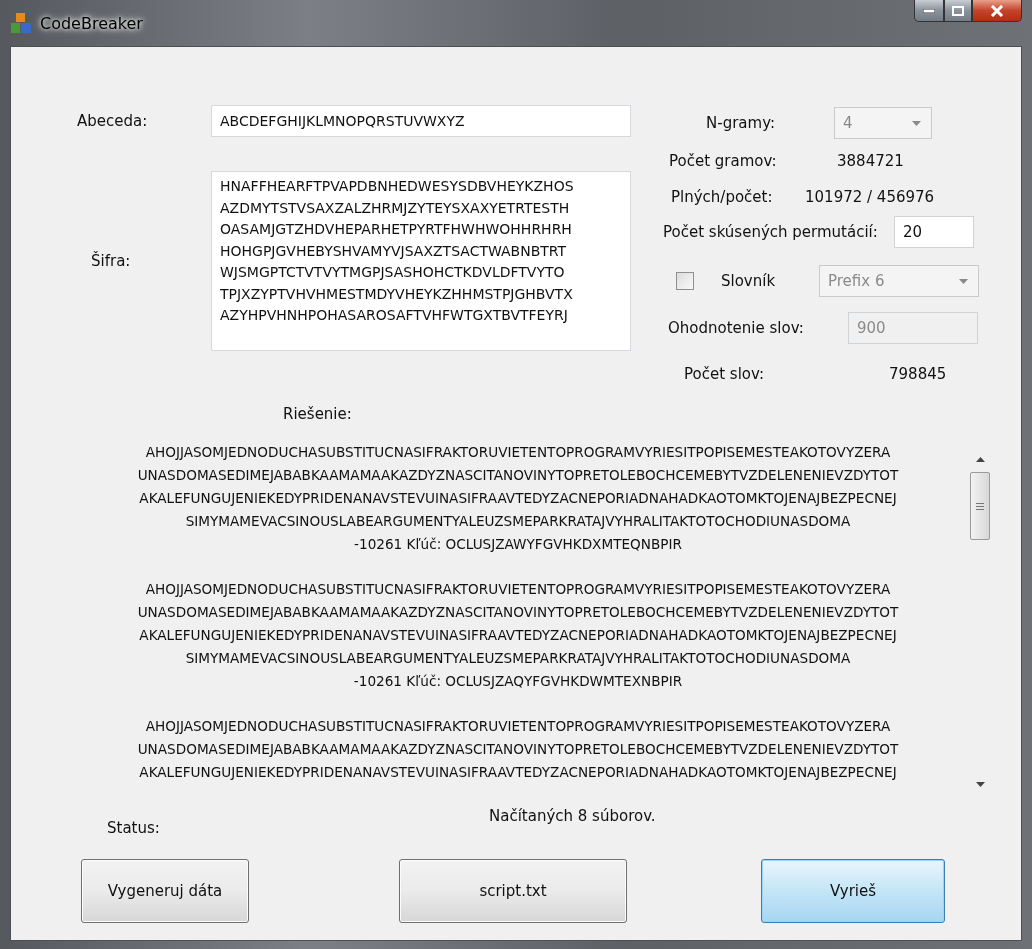  What do you see at coordinates (317, 414) in the screenshot?
I see `solution-label: Riešenie:` at bounding box center [317, 414].